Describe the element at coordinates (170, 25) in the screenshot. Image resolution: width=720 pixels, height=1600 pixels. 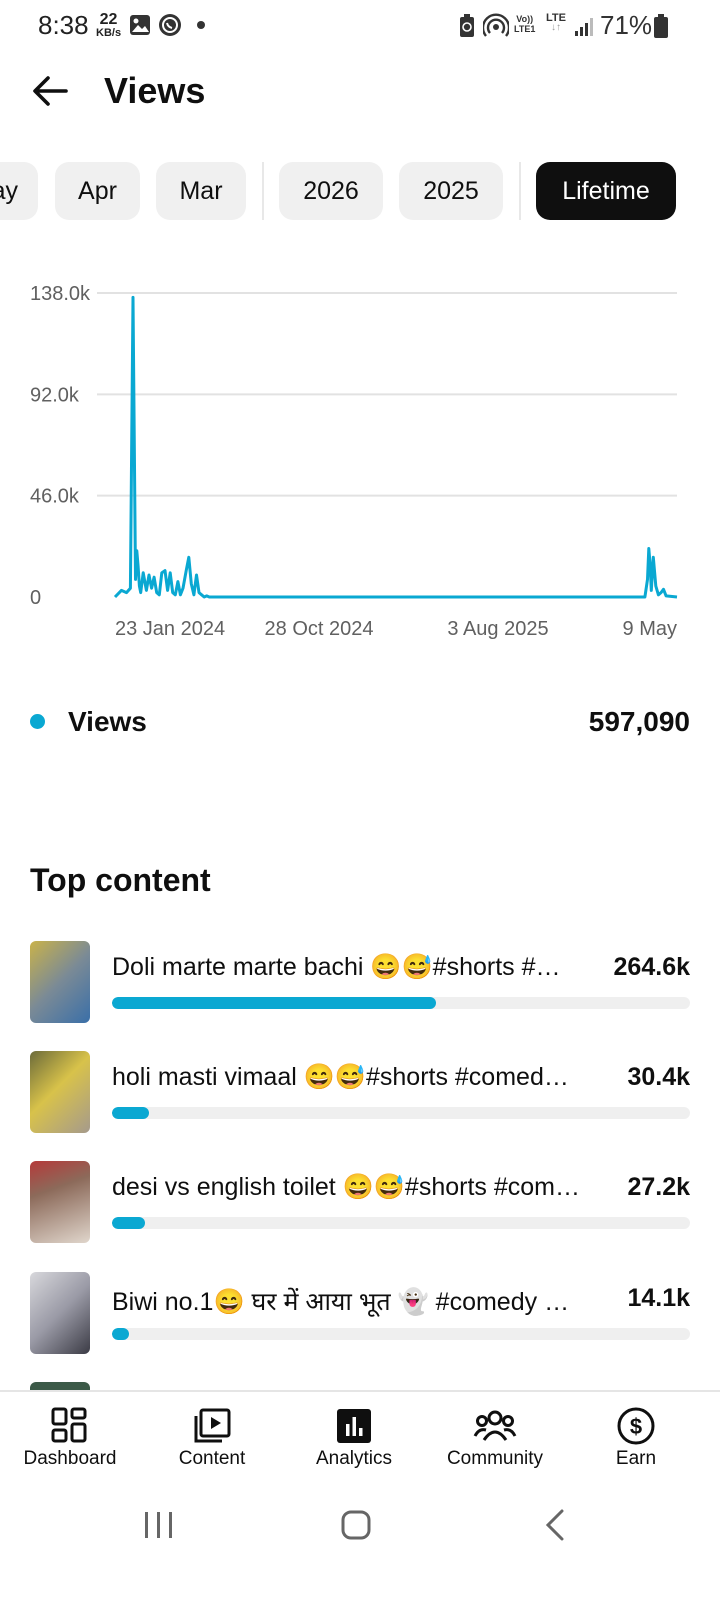
I see `whatsapp-icon` at that location.